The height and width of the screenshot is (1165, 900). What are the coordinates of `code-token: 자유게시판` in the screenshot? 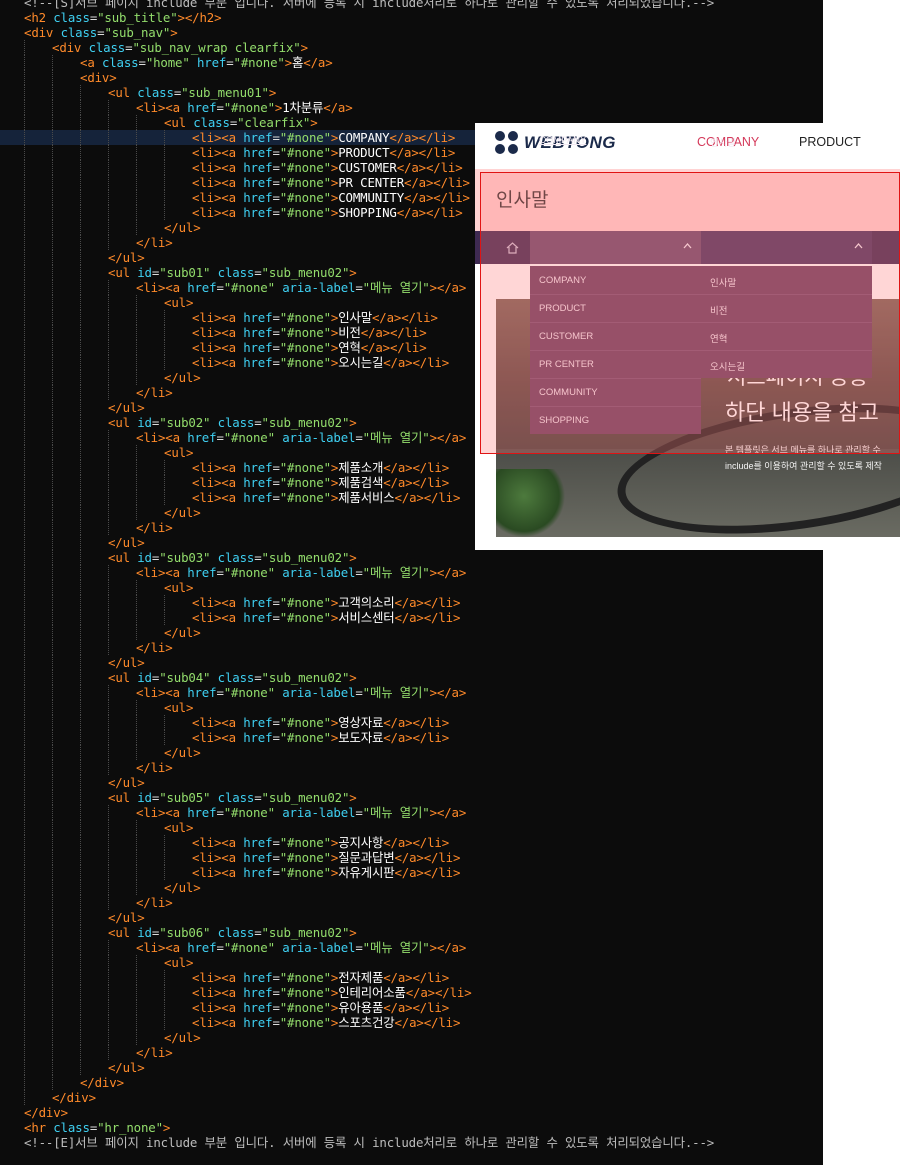 It's located at (366, 872).